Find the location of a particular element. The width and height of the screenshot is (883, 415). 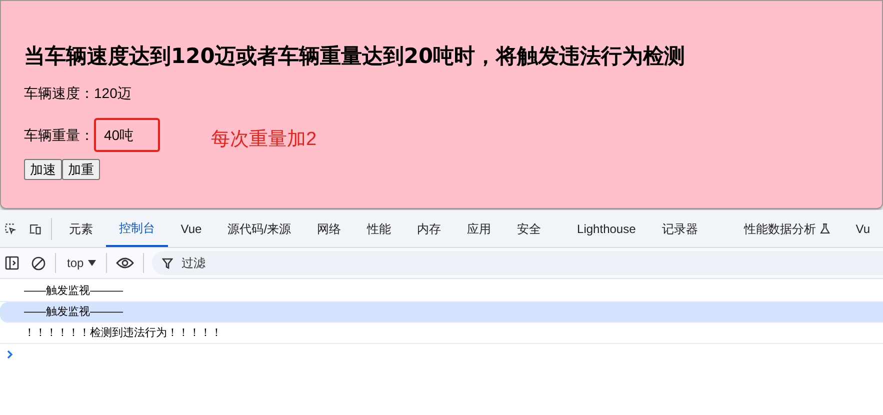

console-message: ！！！！！！检测到违法行为！！！！！ is located at coordinates (441, 333).